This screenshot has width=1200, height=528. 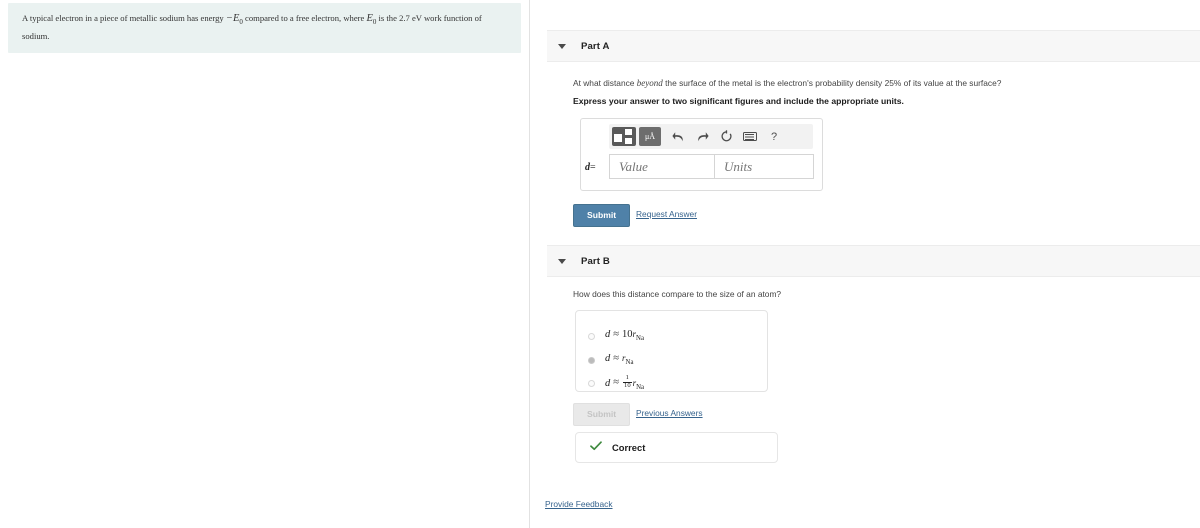 What do you see at coordinates (671, 351) in the screenshot?
I see `part-b-options-box: d ≈10rNa d ≈ rNa d ≈1 10 rNa` at bounding box center [671, 351].